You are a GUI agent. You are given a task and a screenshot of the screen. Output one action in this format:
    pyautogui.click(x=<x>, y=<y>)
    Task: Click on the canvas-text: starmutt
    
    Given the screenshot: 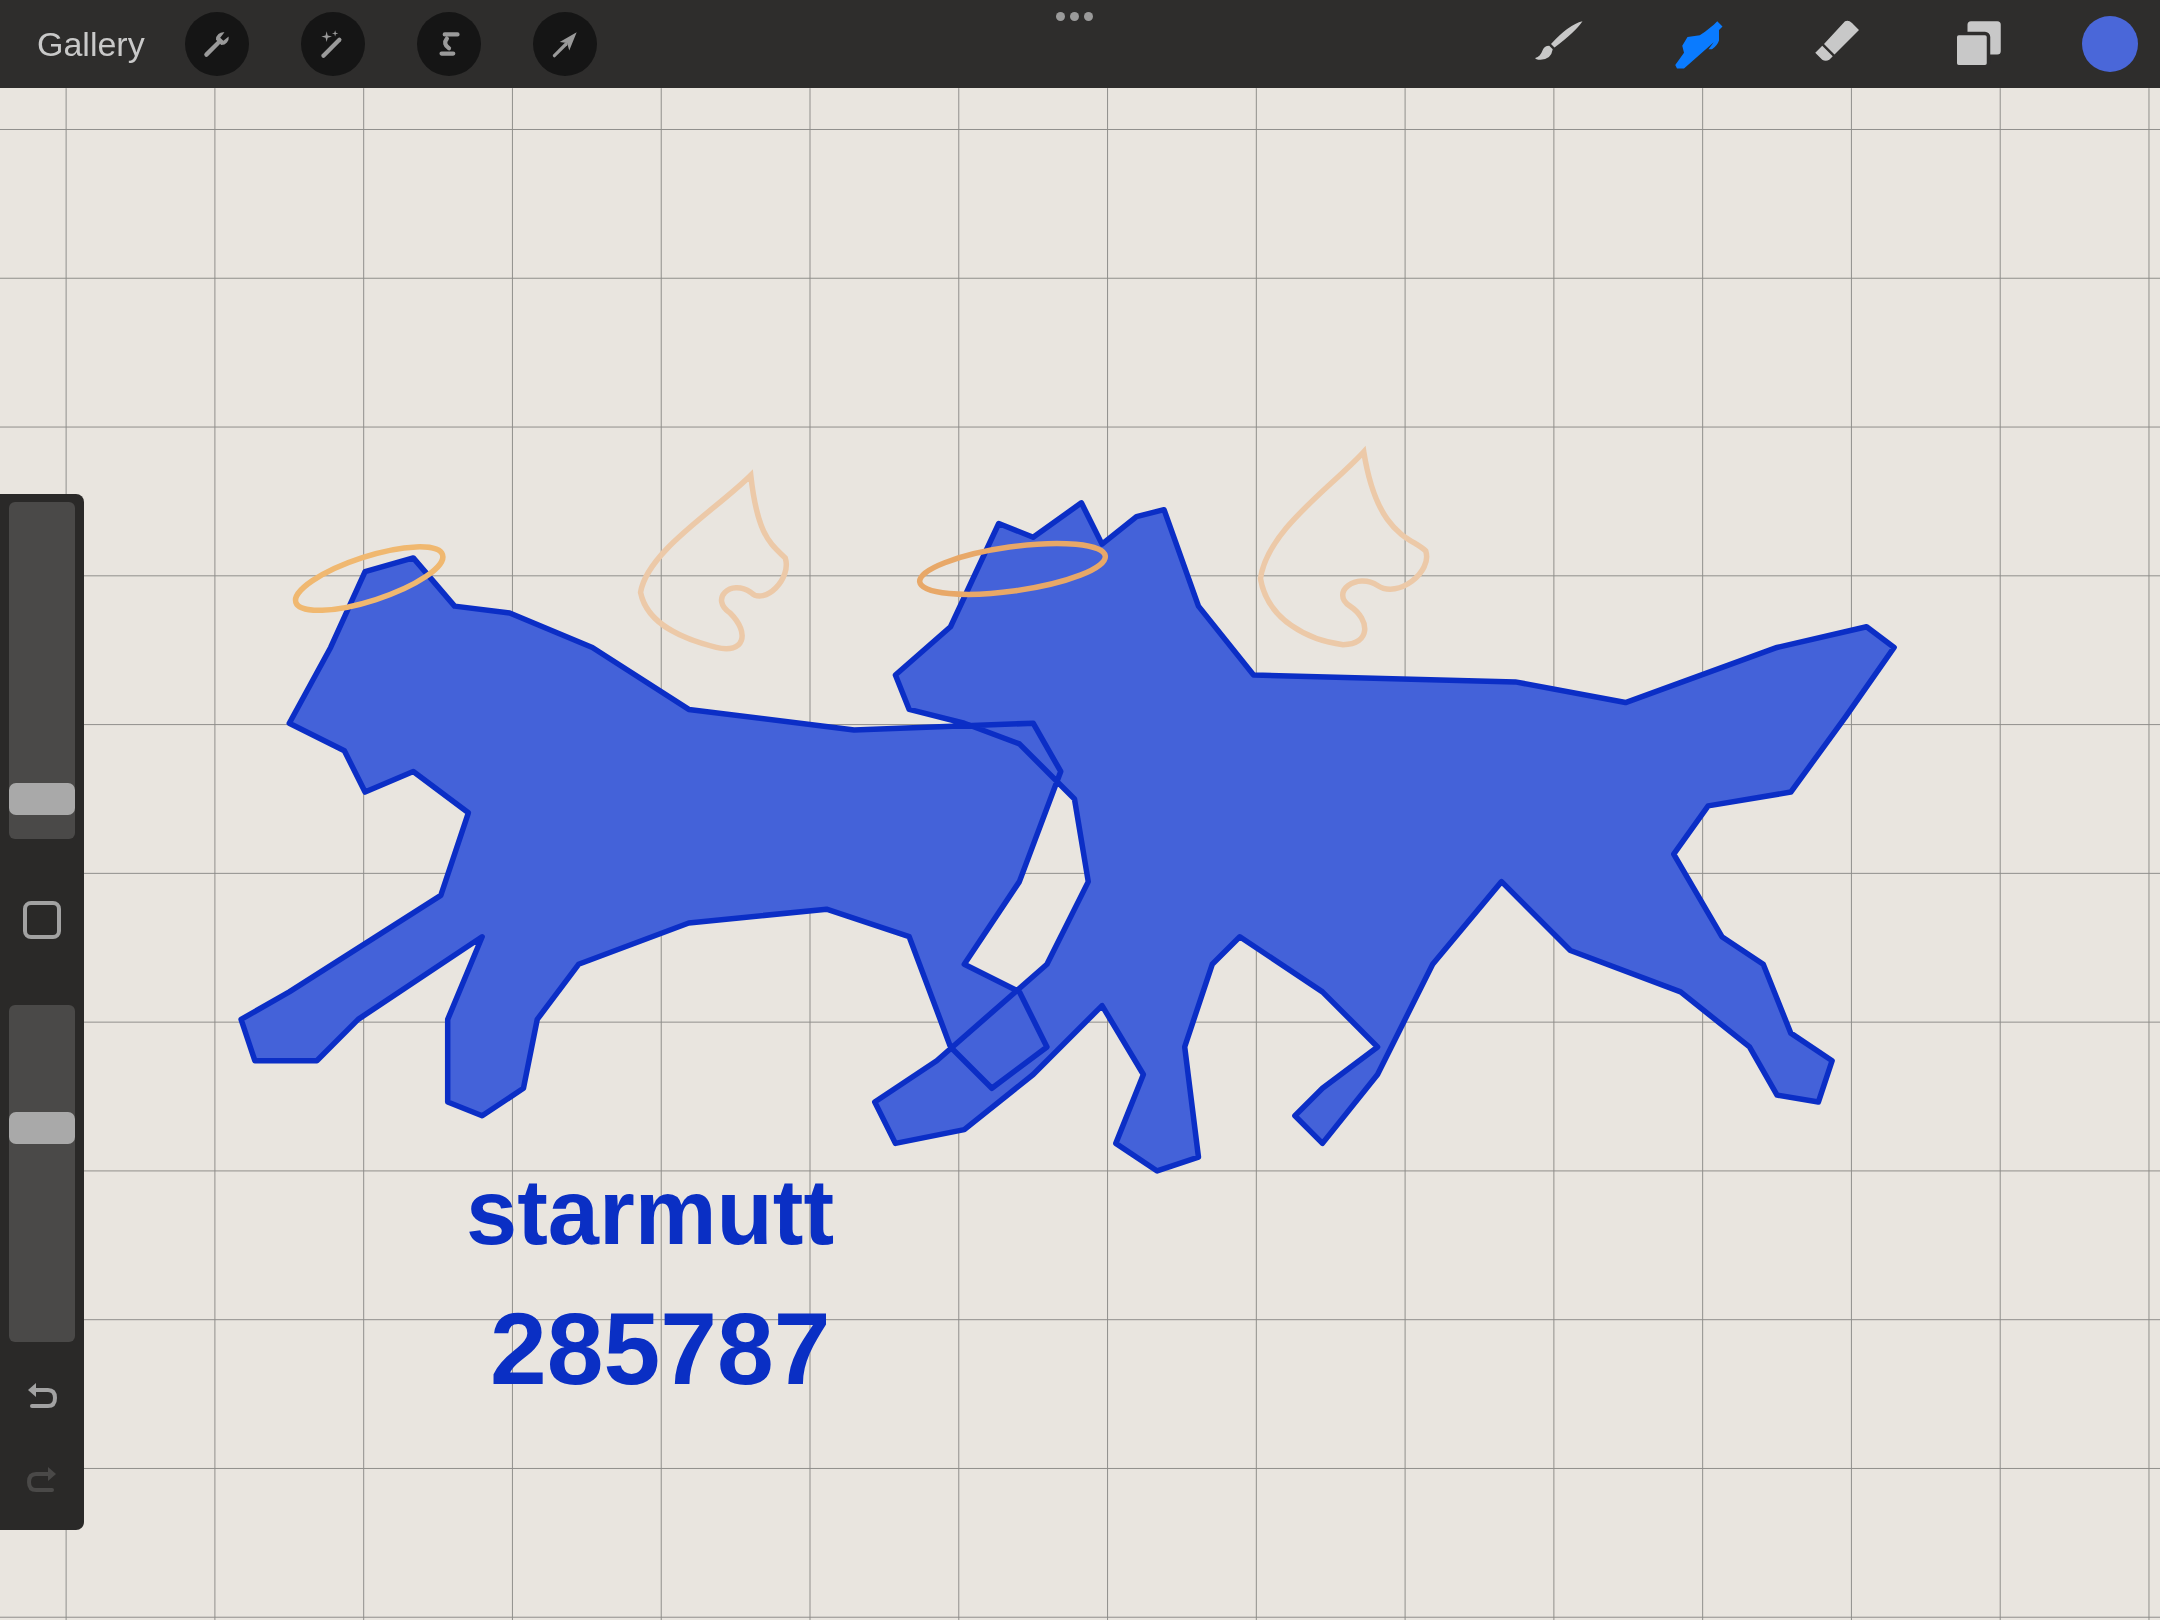 What is the action you would take?
    pyautogui.click(x=650, y=1212)
    